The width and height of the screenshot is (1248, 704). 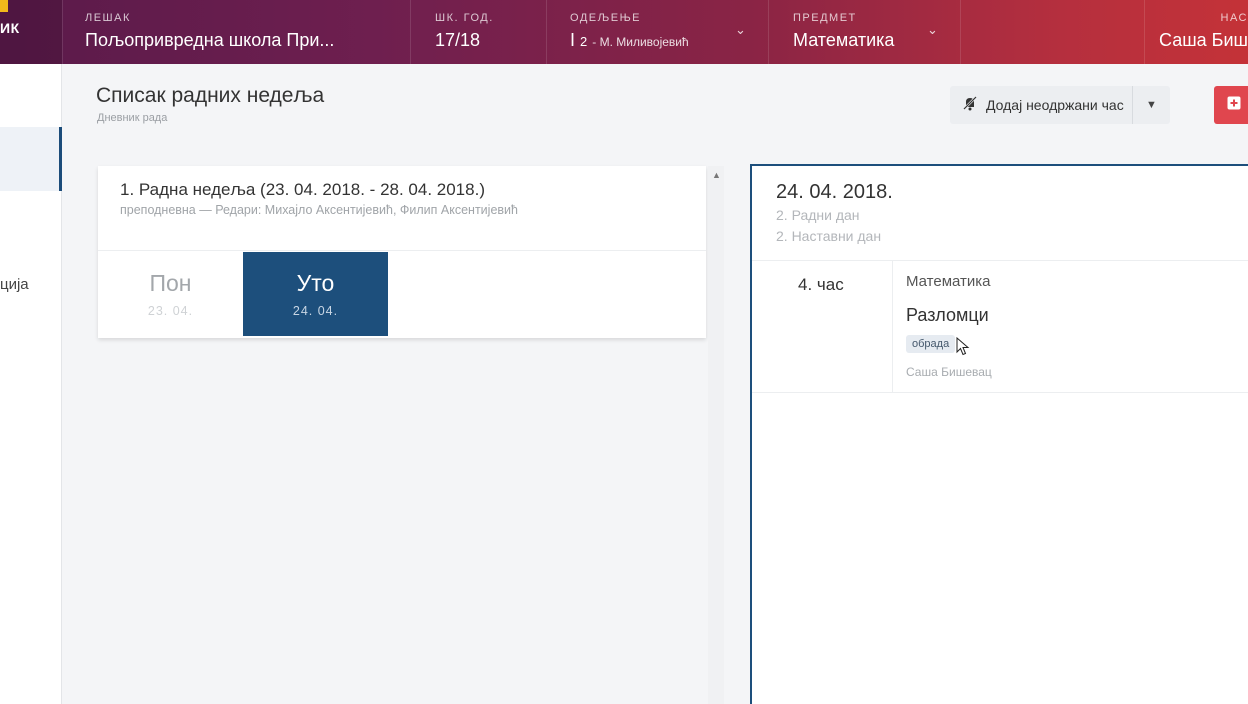 I want to click on subject-value: Математика, so click(x=844, y=40).